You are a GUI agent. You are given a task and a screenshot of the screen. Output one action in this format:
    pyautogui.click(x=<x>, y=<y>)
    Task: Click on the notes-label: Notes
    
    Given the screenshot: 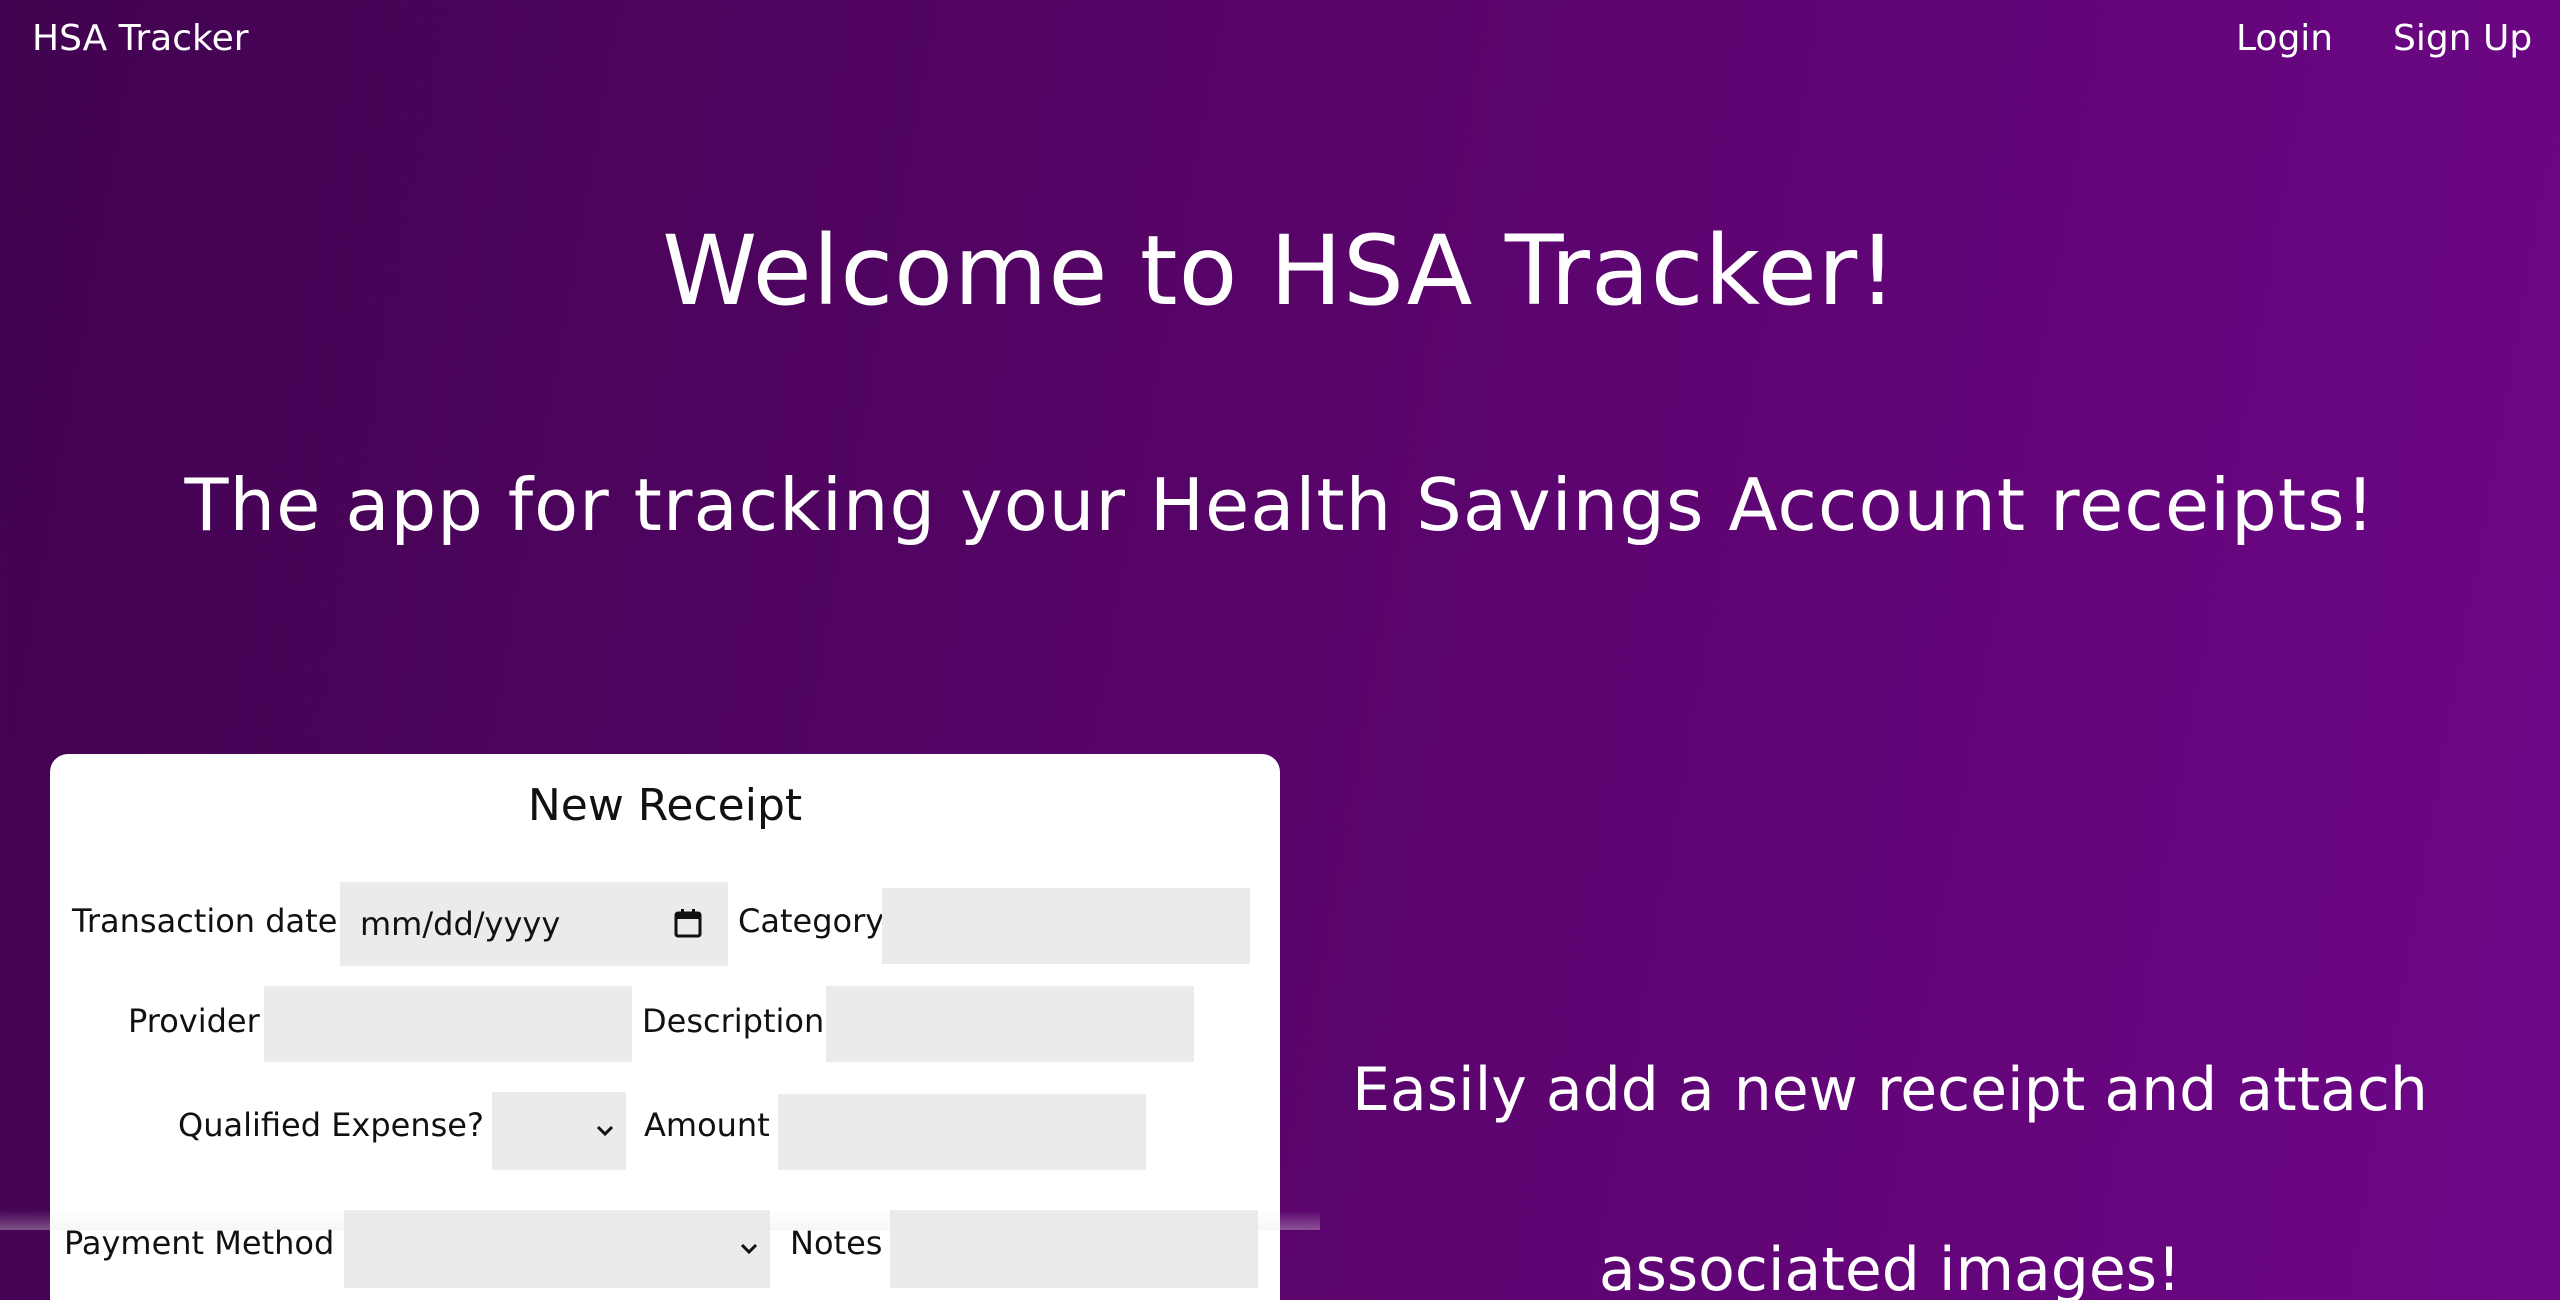 What is the action you would take?
    pyautogui.click(x=836, y=1243)
    